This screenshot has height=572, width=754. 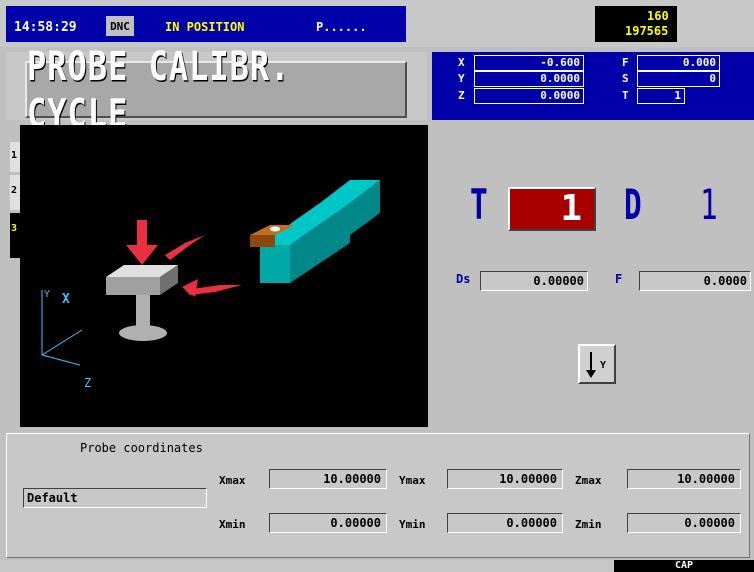 I want to click on ymax-label: Ymax, so click(x=412, y=480).